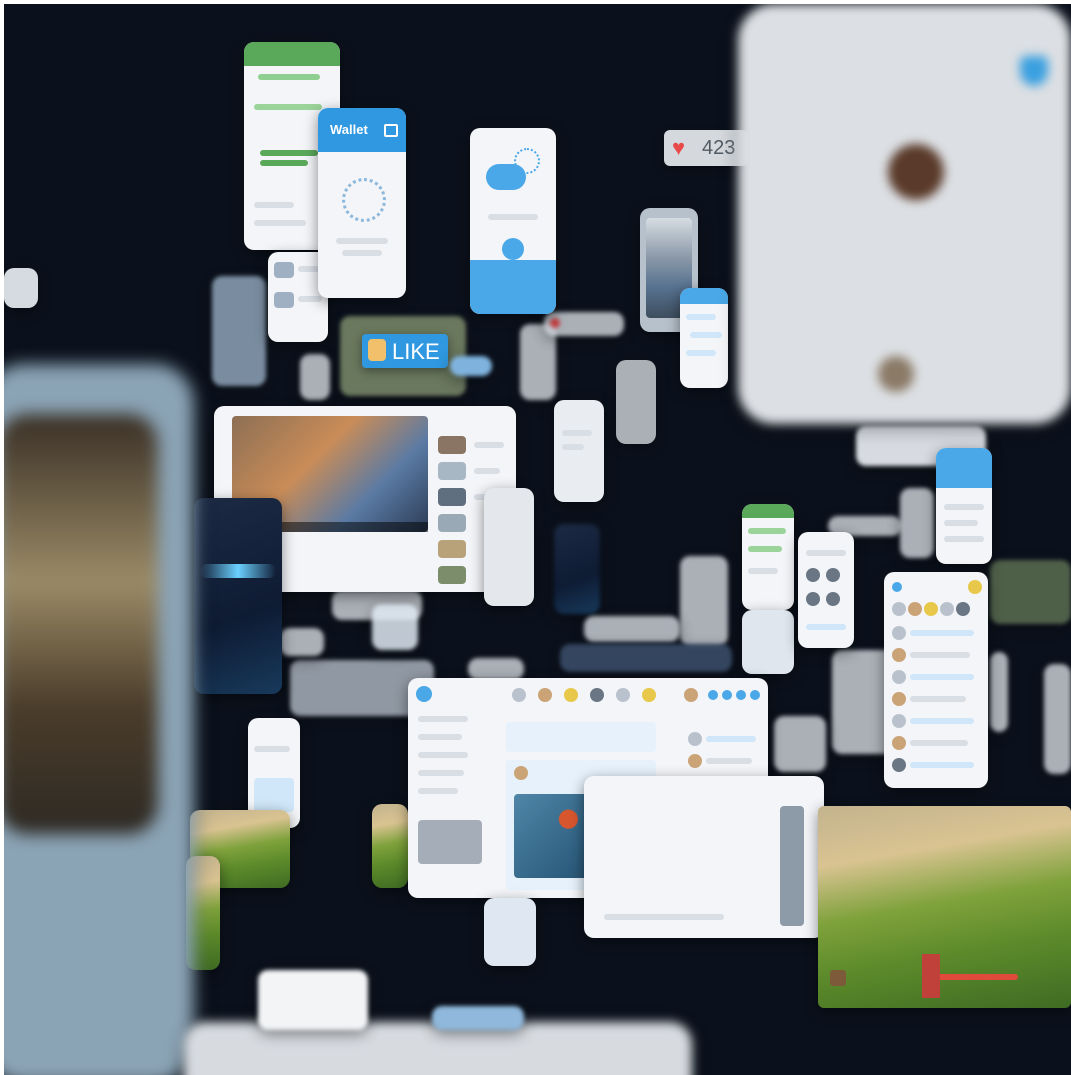 The image size is (1071, 1075). What do you see at coordinates (936, 680) in the screenshot?
I see `contacts-card` at bounding box center [936, 680].